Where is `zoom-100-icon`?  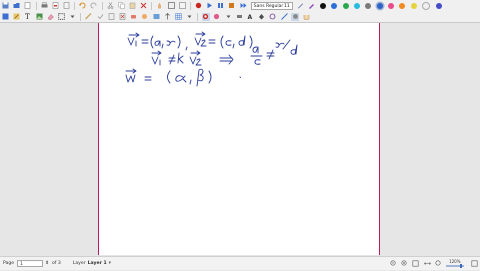 zoom-100-icon is located at coordinates (438, 264).